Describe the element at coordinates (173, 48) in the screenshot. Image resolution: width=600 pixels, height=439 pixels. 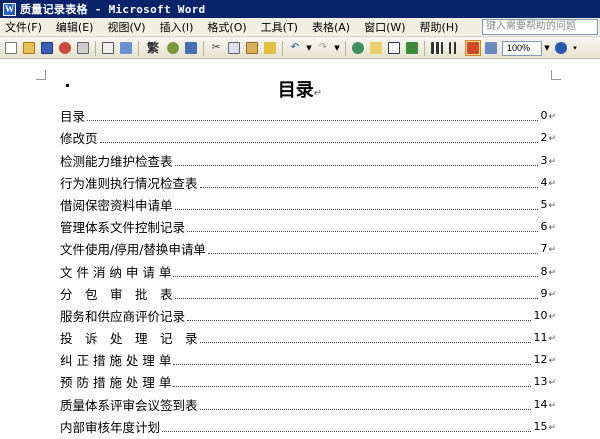
I see `research-icon` at that location.